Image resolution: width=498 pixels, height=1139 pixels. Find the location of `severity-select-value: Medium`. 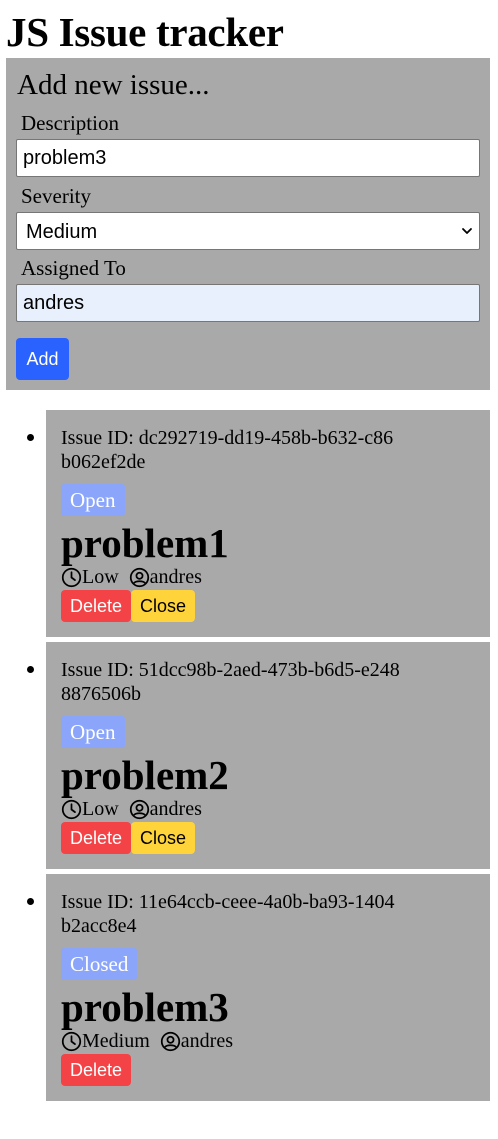

severity-select-value: Medium is located at coordinates (62, 232).